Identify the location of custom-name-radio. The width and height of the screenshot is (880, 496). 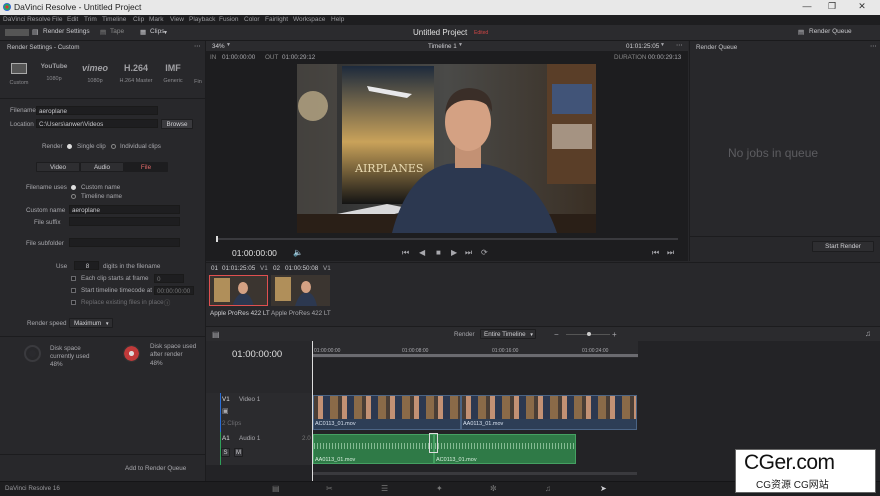
(73, 187).